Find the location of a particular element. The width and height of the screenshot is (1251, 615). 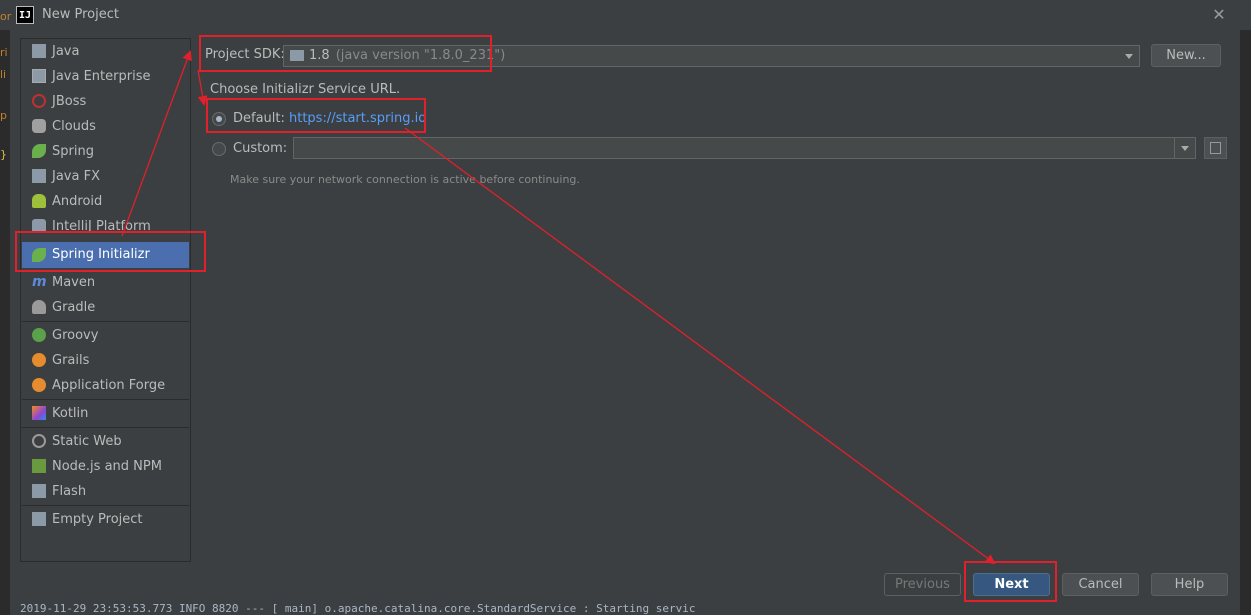

arrow-to-url is located at coordinates (202, 87).